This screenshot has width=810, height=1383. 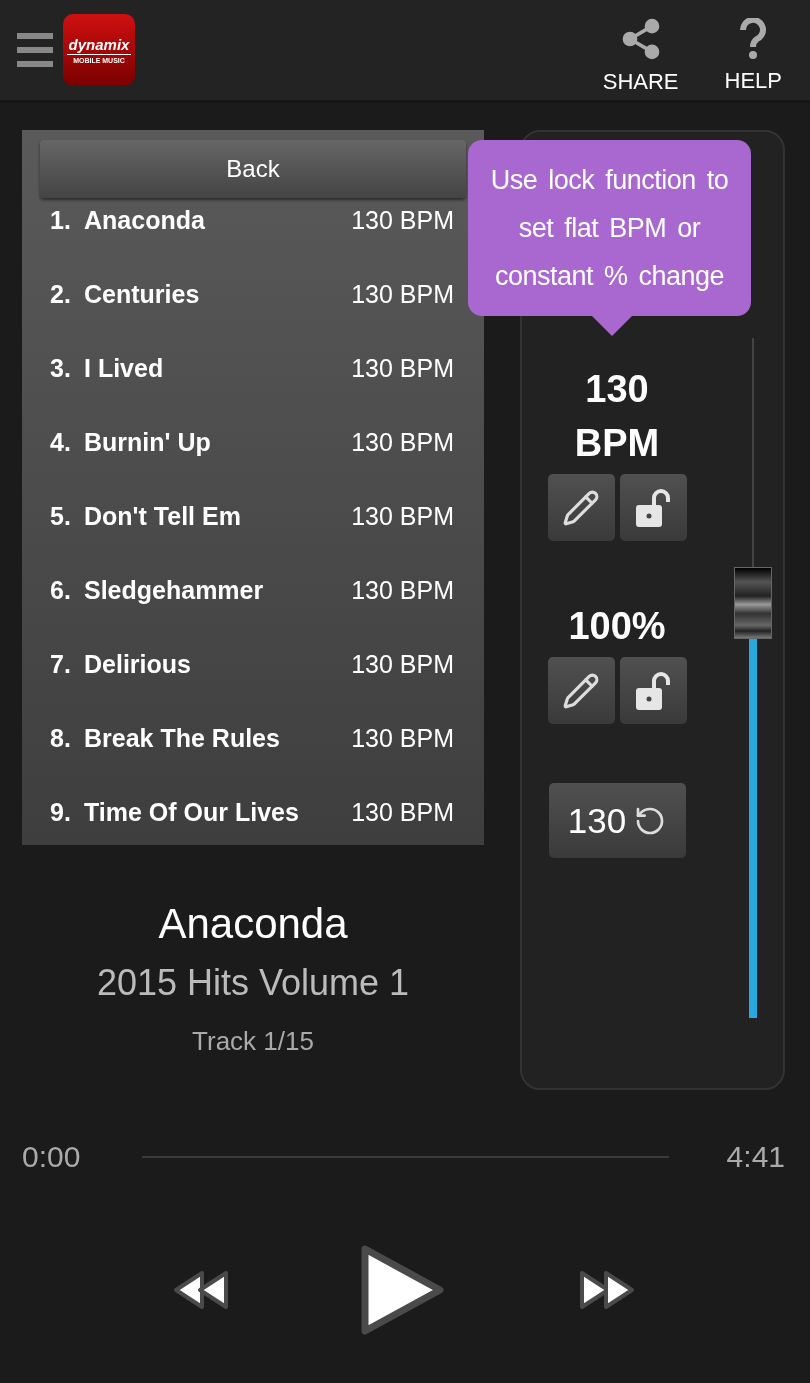 What do you see at coordinates (218, 738) in the screenshot?
I see `track-title: Break The Rules` at bounding box center [218, 738].